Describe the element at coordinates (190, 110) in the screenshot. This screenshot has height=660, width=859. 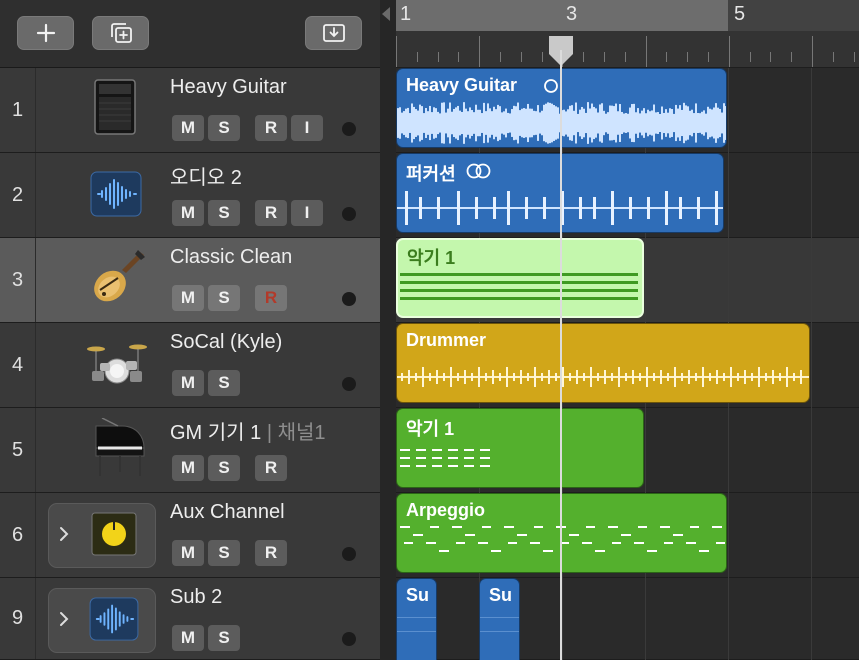
I see `track-row: 1 Heavy Guitar M S R I` at that location.